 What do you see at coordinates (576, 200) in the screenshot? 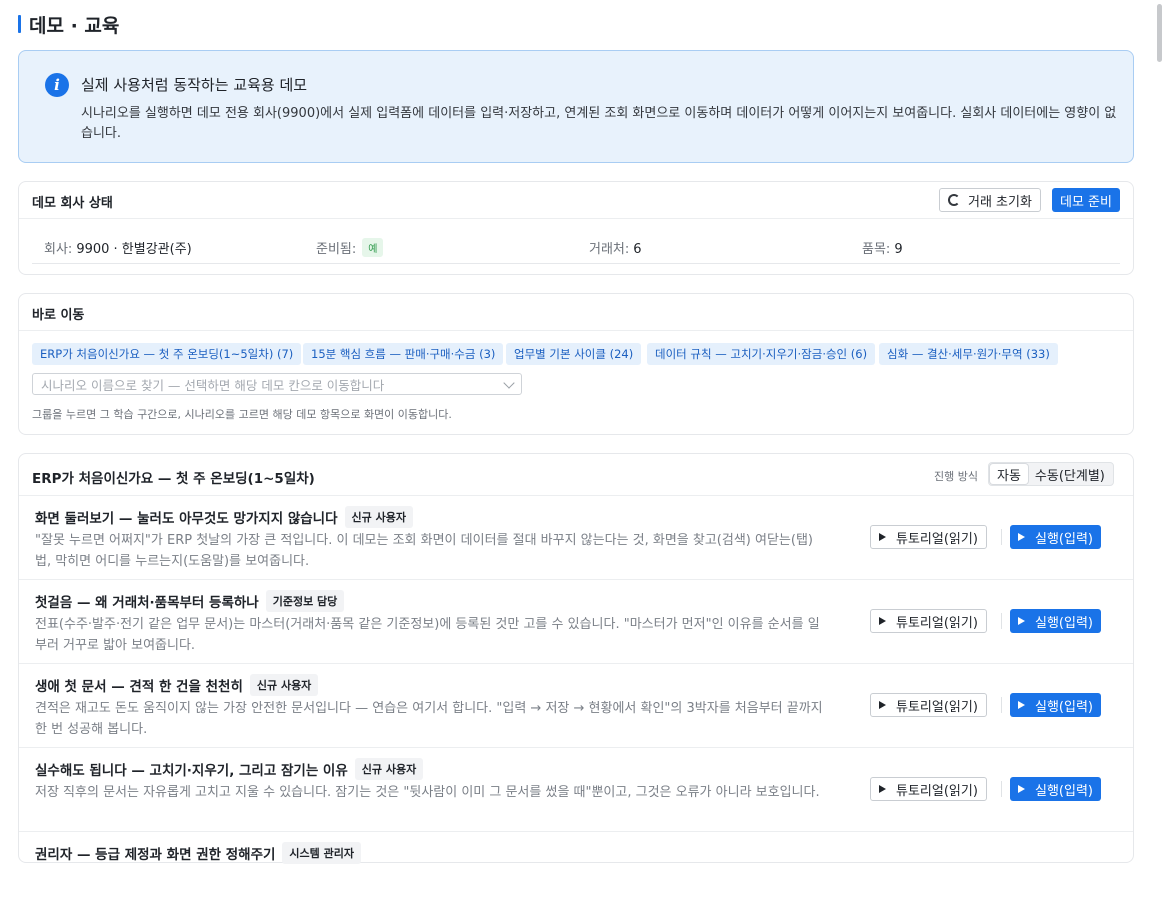
I see `card-header: 데모 회사 상태 거래 초기화 데모 준비` at bounding box center [576, 200].